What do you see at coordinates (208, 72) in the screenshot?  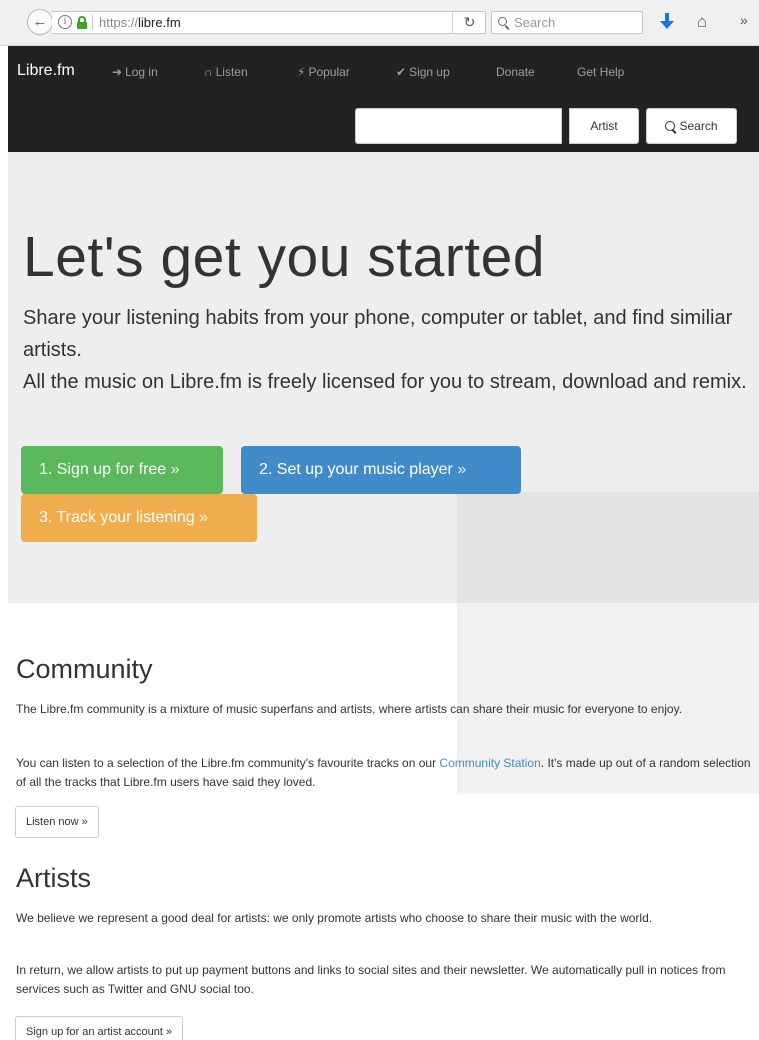 I see `headphones-icon: ∩` at bounding box center [208, 72].